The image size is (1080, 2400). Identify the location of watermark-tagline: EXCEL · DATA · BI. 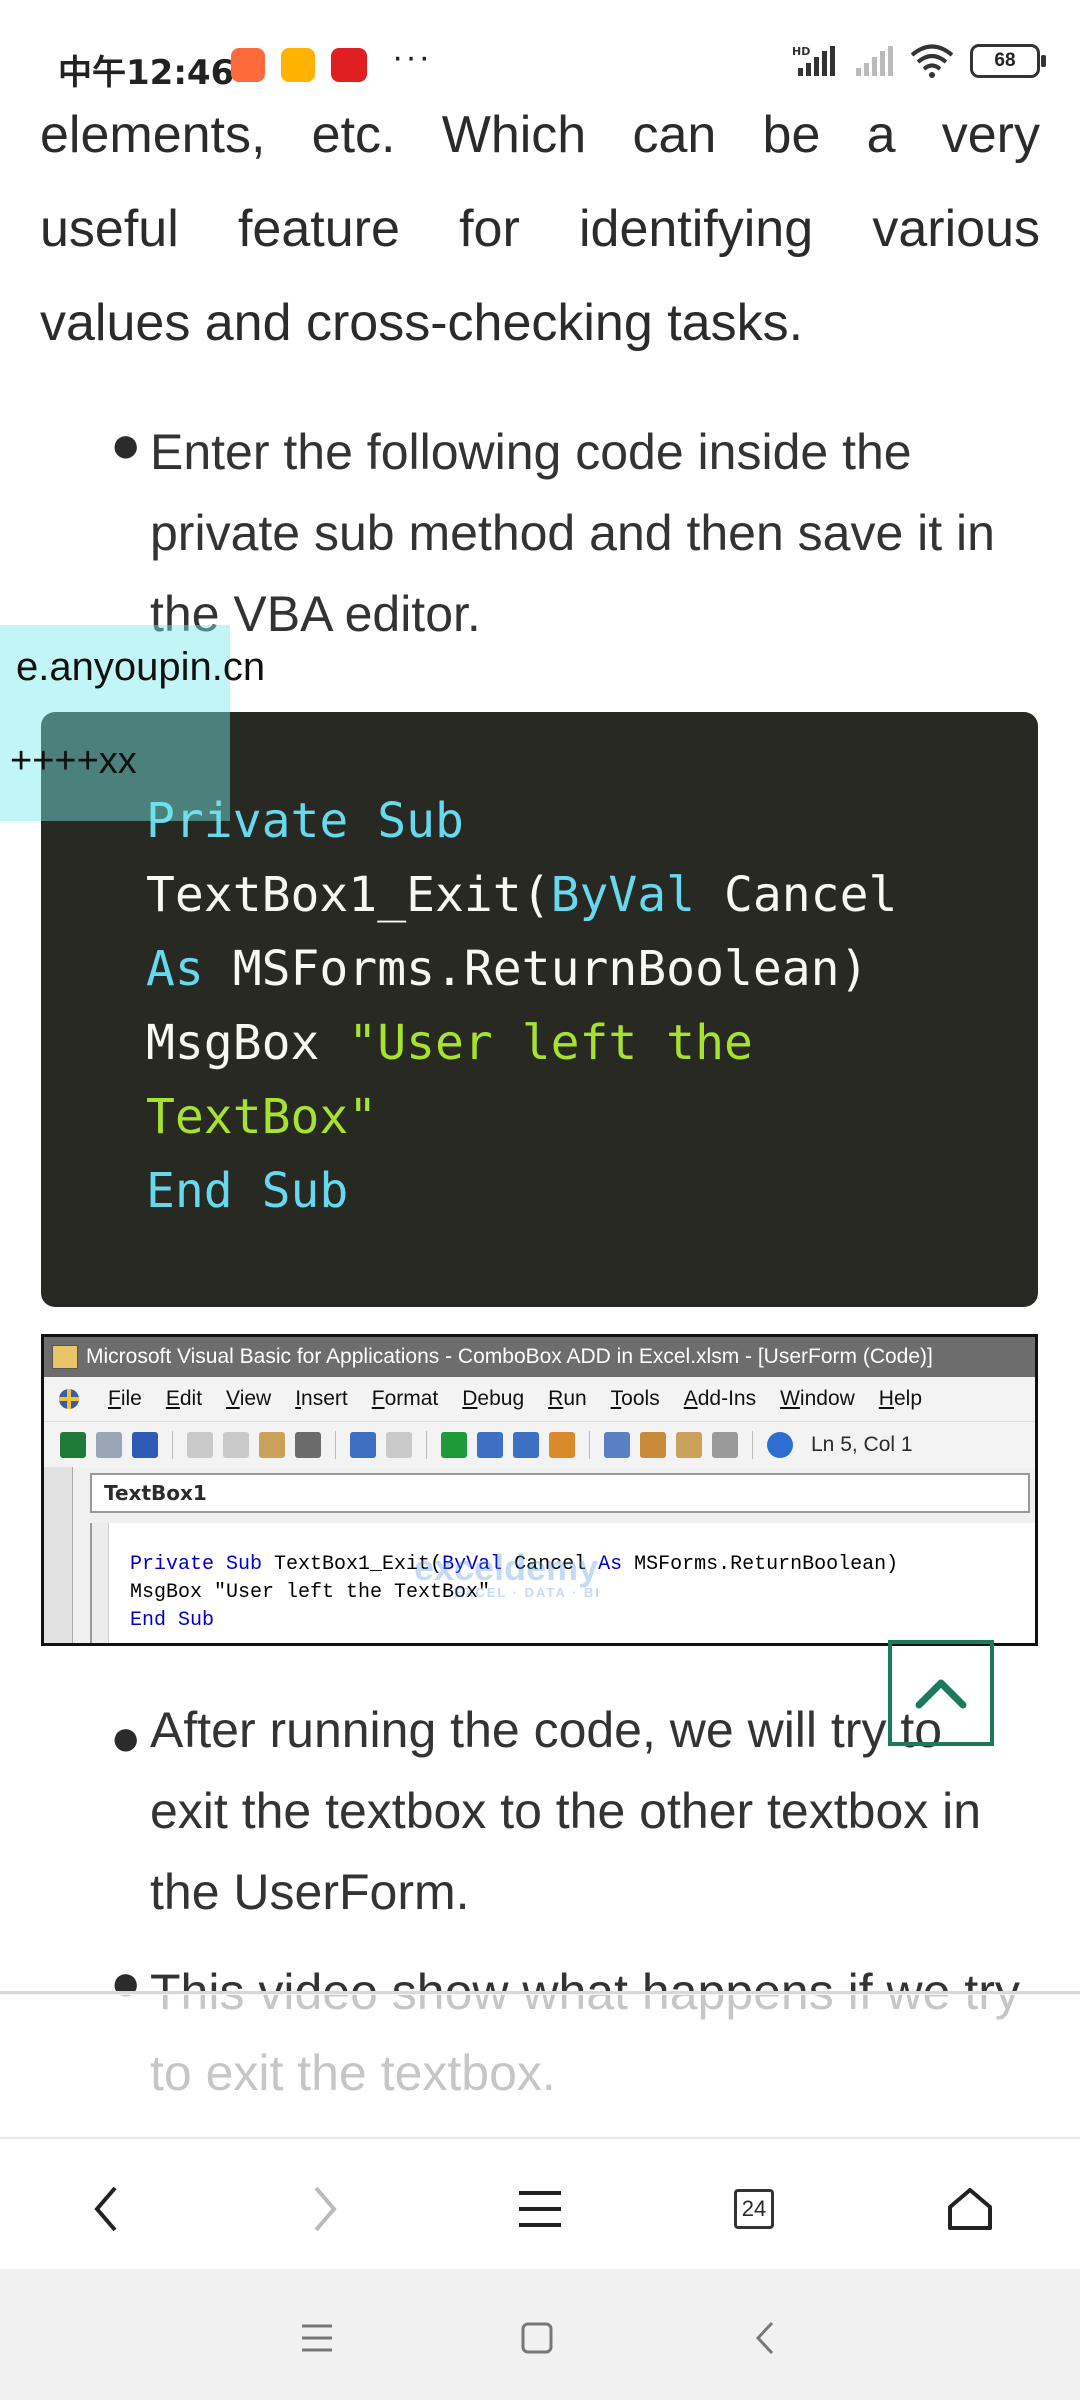
(527, 1592).